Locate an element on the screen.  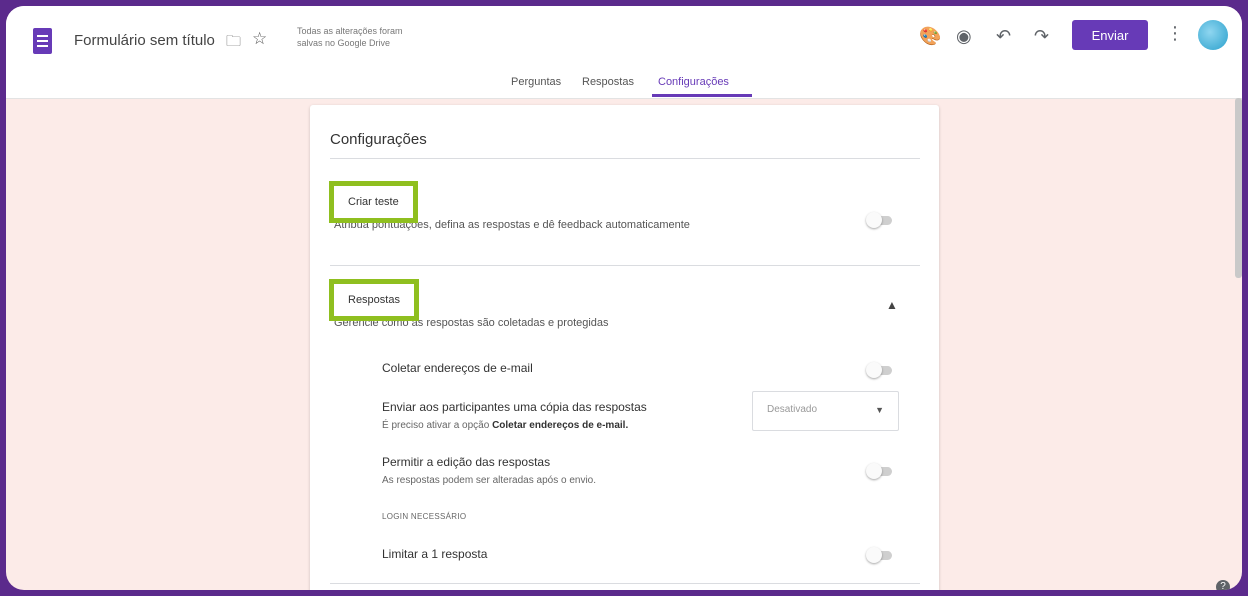
collect-email-label: Coletar endereços de e-mail is located at coordinates (457, 368).